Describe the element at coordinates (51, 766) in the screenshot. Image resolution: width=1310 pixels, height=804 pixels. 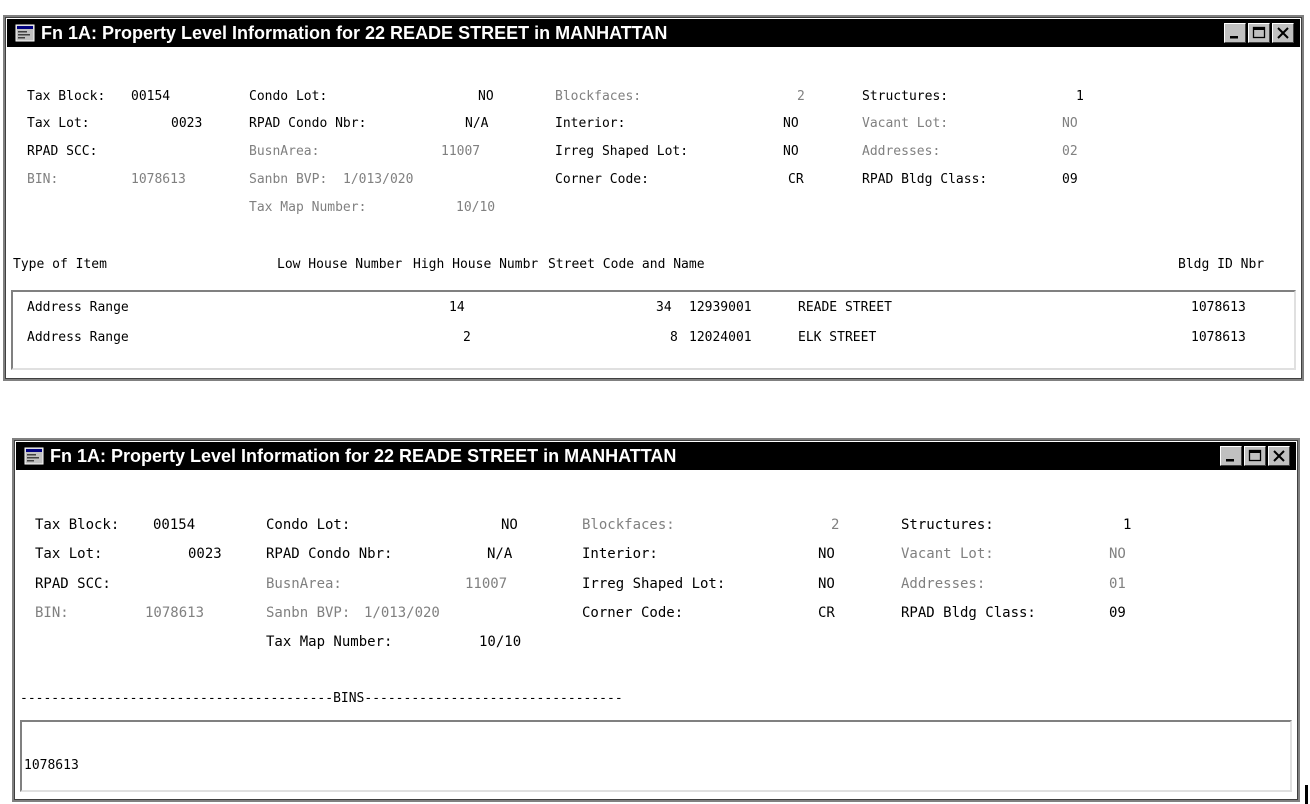
I see `list-item: 1078613` at that location.